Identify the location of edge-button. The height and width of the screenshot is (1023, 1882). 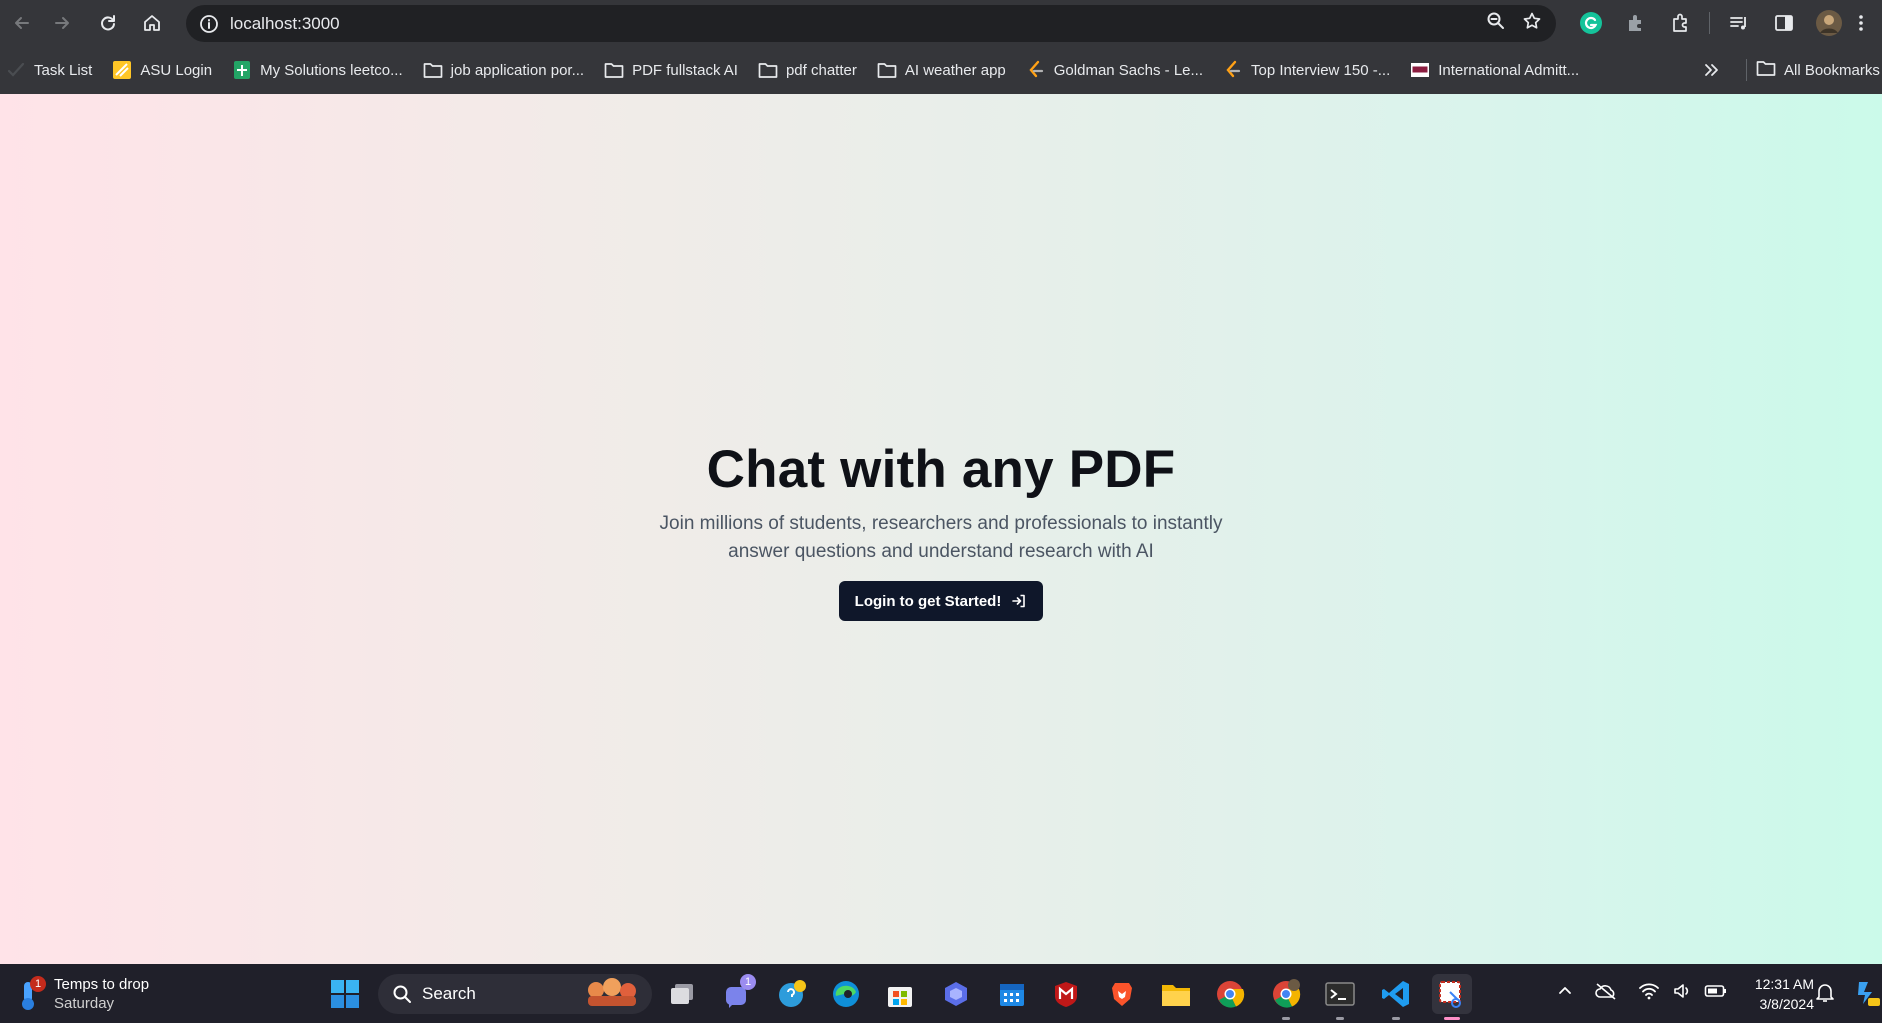
(846, 994).